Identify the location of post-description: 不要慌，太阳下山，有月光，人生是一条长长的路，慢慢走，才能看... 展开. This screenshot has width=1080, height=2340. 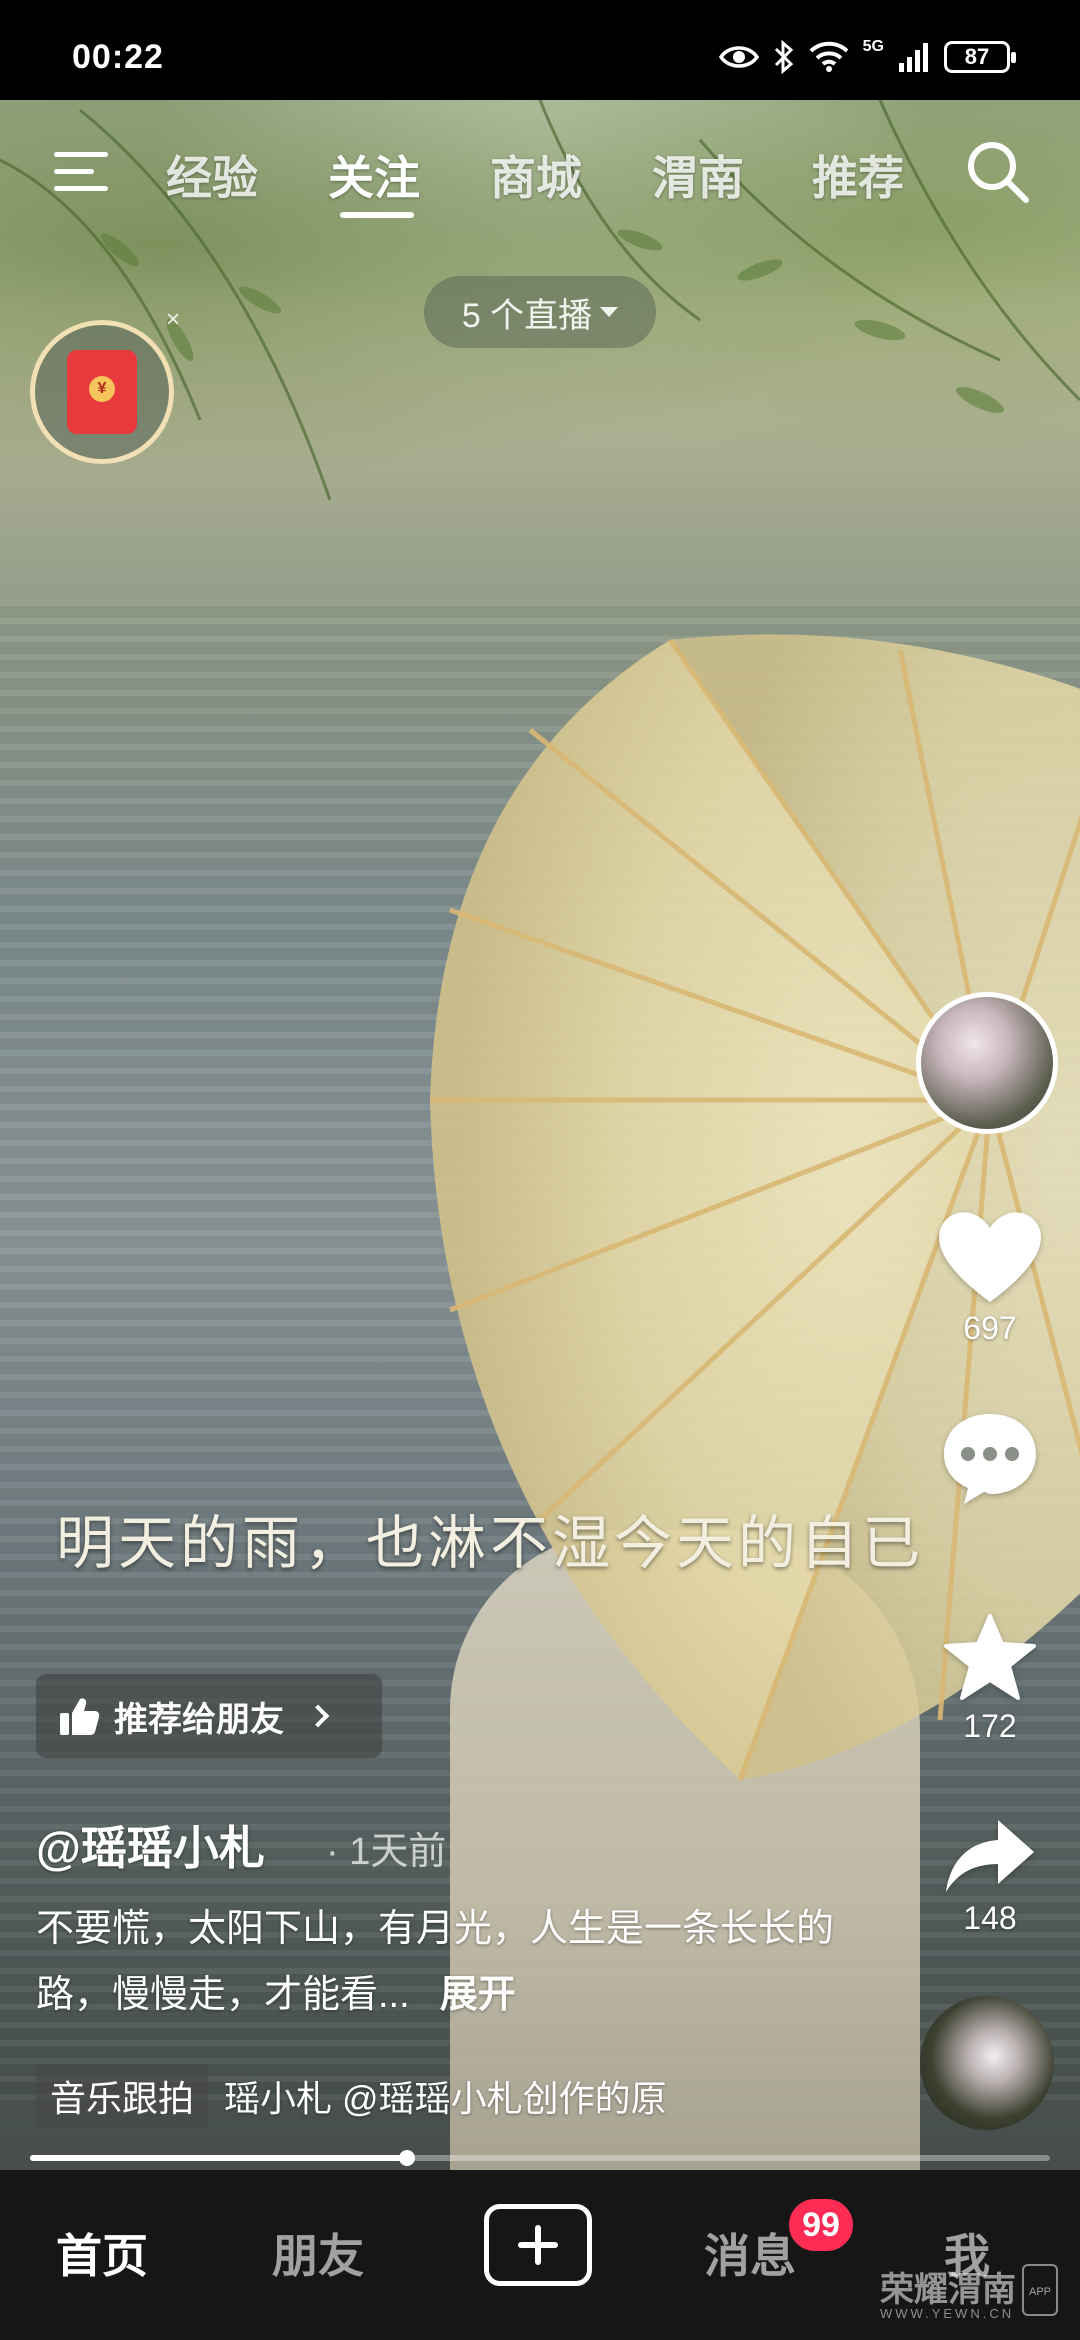
(446, 1962).